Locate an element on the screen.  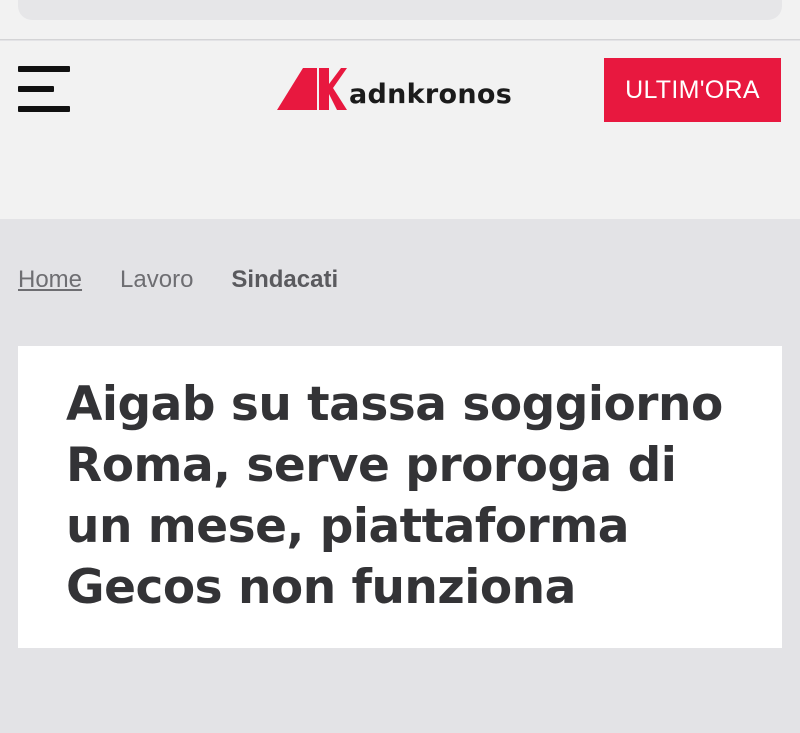
breadcrumb: Home Lavoro Sindacati is located at coordinates (178, 280).